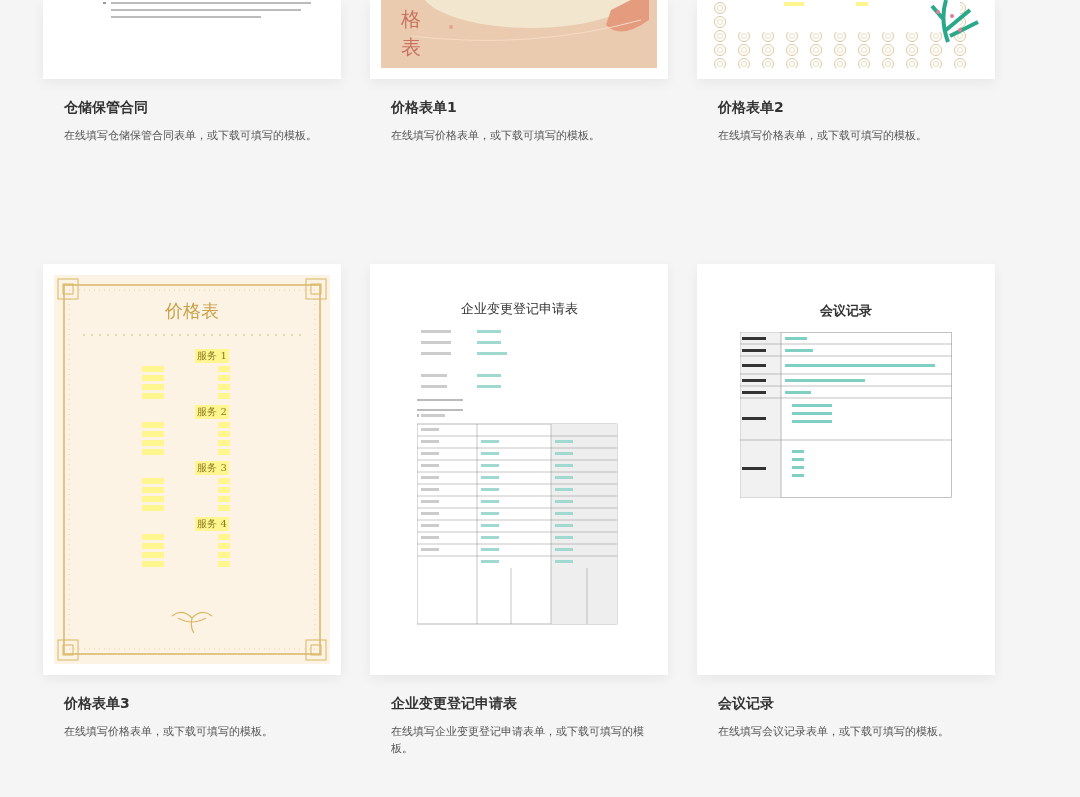  Describe the element at coordinates (191, 136) in the screenshot. I see `template-description: 在线填写仓储保管合同表单，或下载可填写的模板。` at that location.